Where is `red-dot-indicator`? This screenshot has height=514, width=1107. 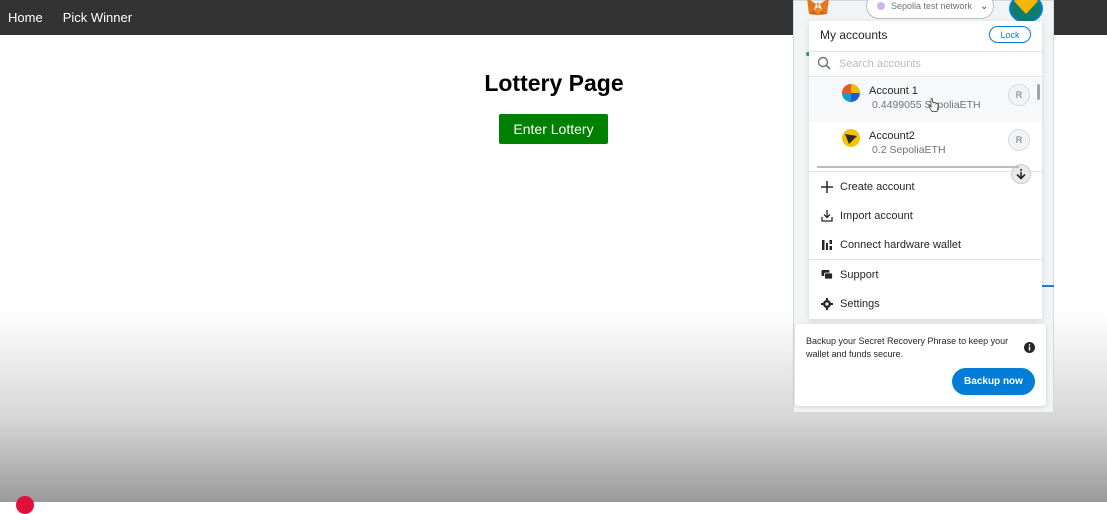
red-dot-indicator is located at coordinates (25, 505).